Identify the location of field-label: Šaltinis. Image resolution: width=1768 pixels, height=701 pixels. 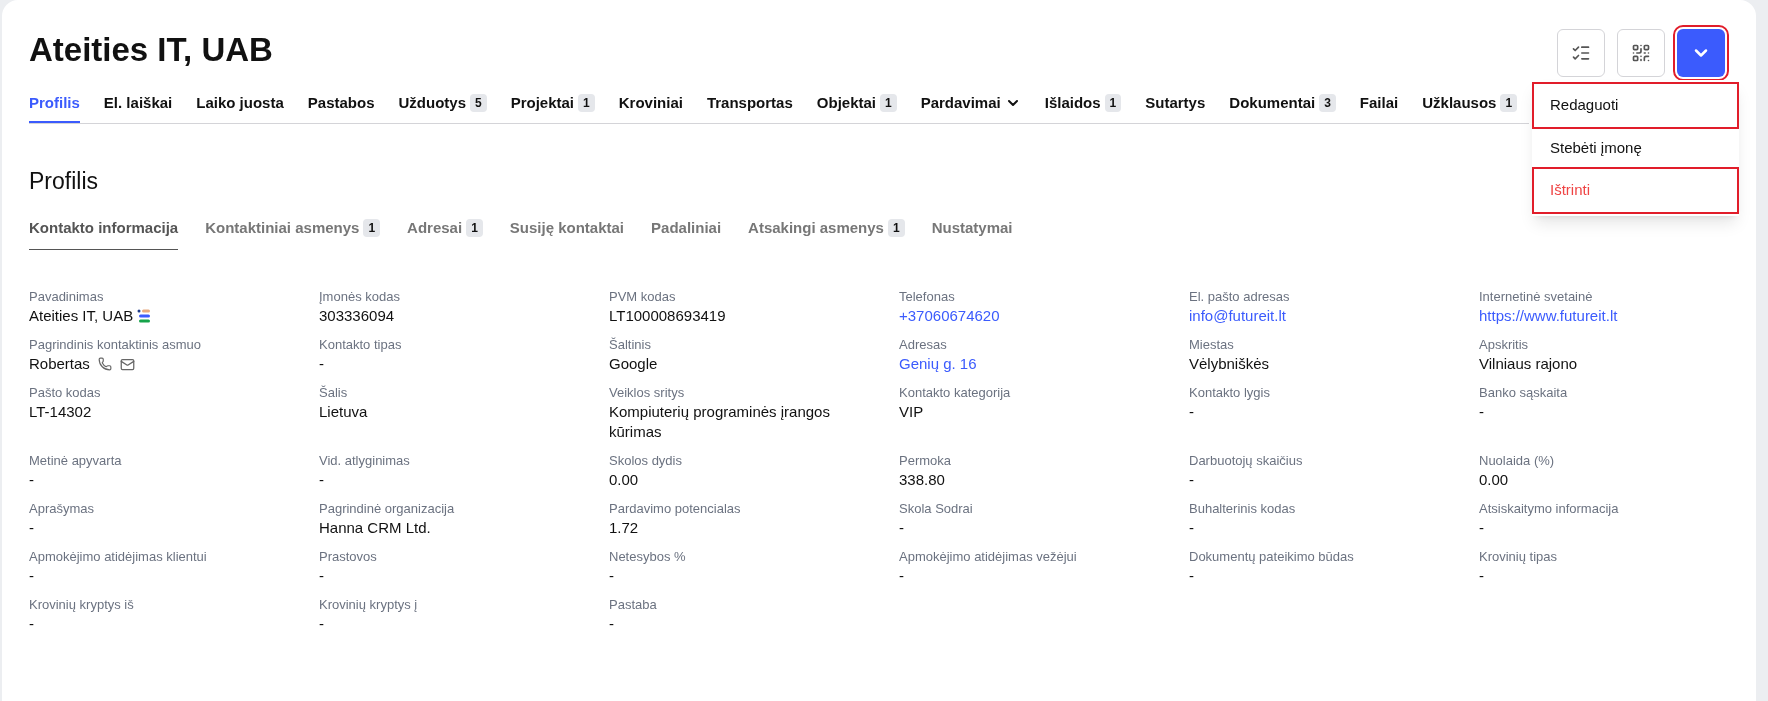
(630, 345).